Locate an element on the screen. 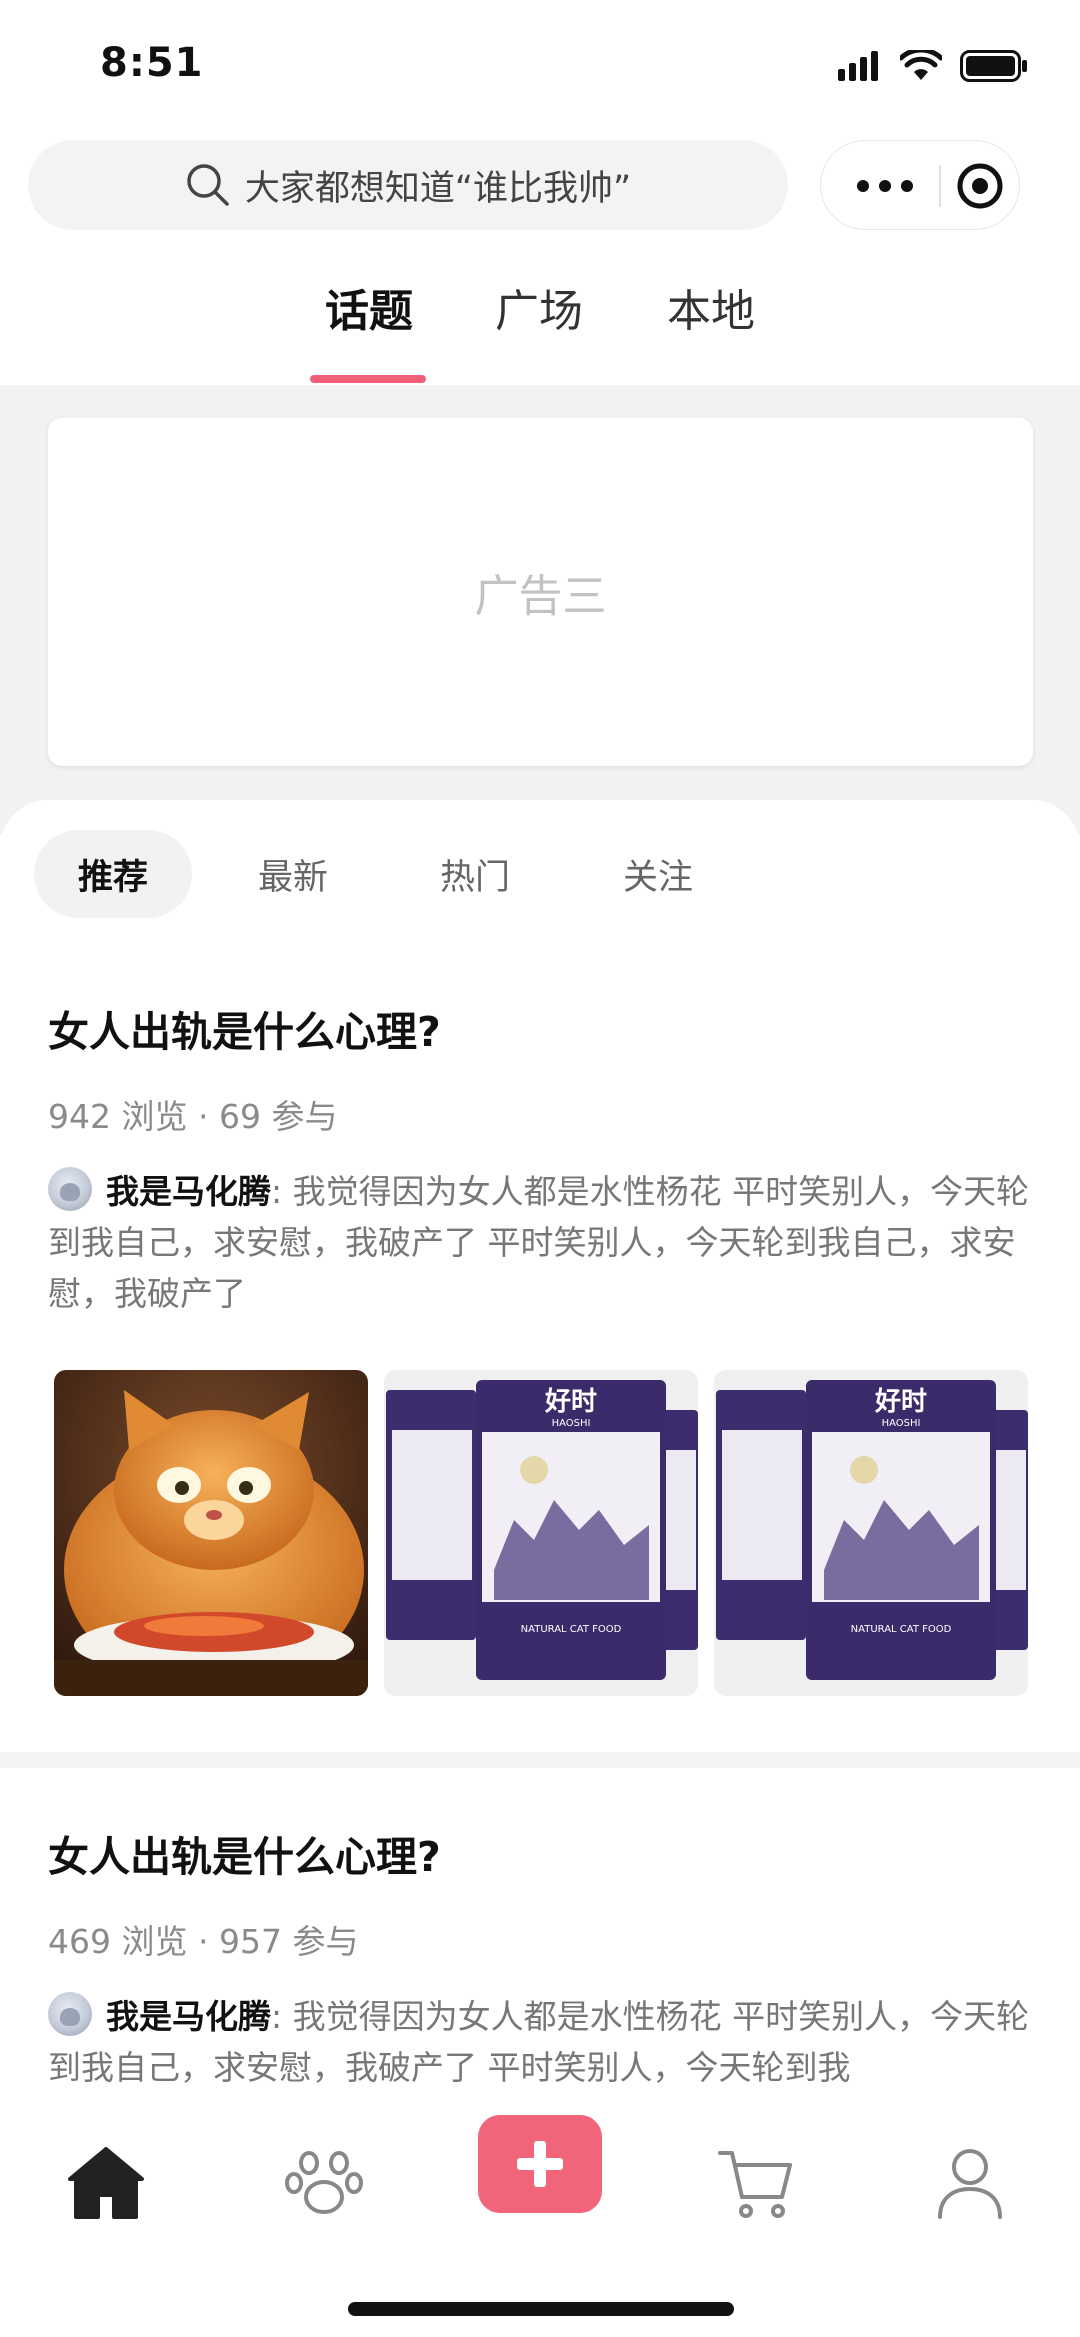 This screenshot has height=2337, width=1080. cart-icon is located at coordinates (755, 2184).